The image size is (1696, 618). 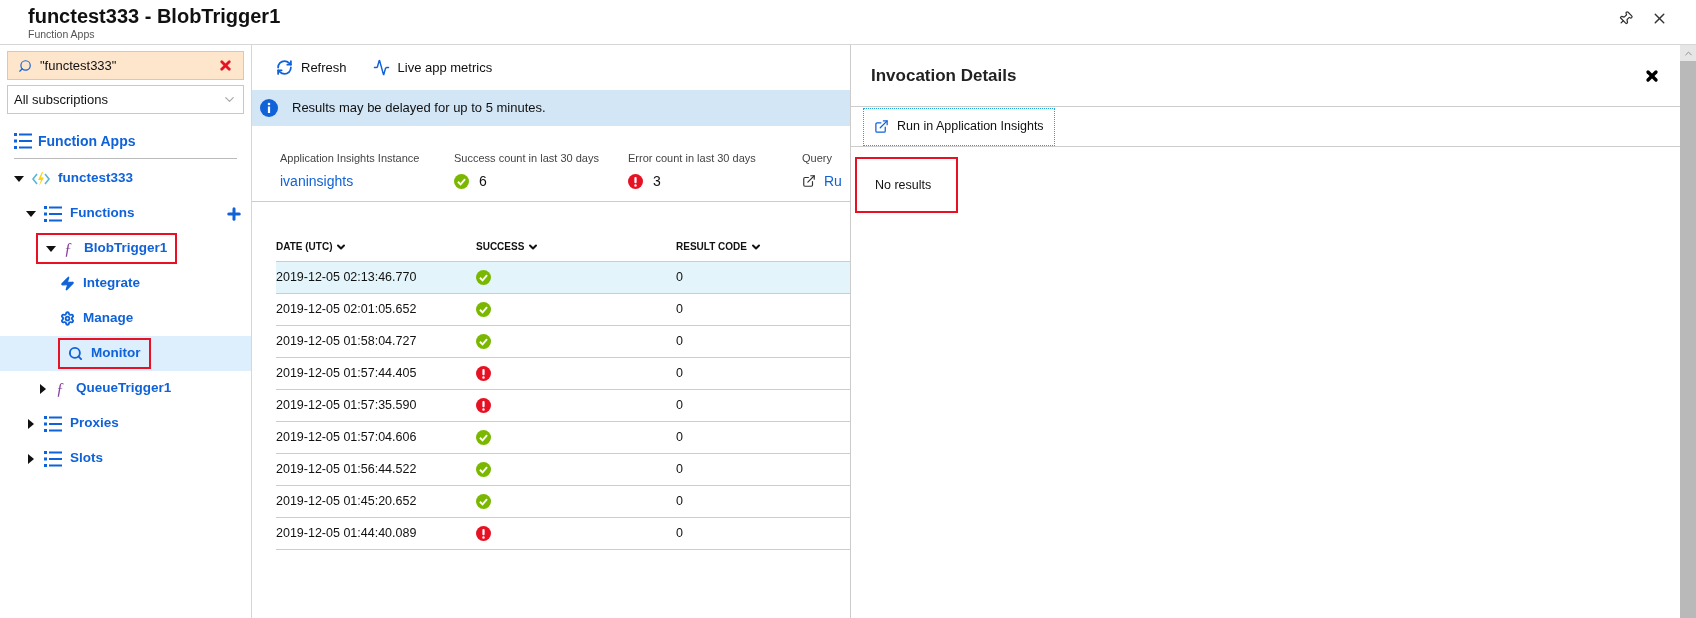 I want to click on search-icon, so click(x=75, y=353).